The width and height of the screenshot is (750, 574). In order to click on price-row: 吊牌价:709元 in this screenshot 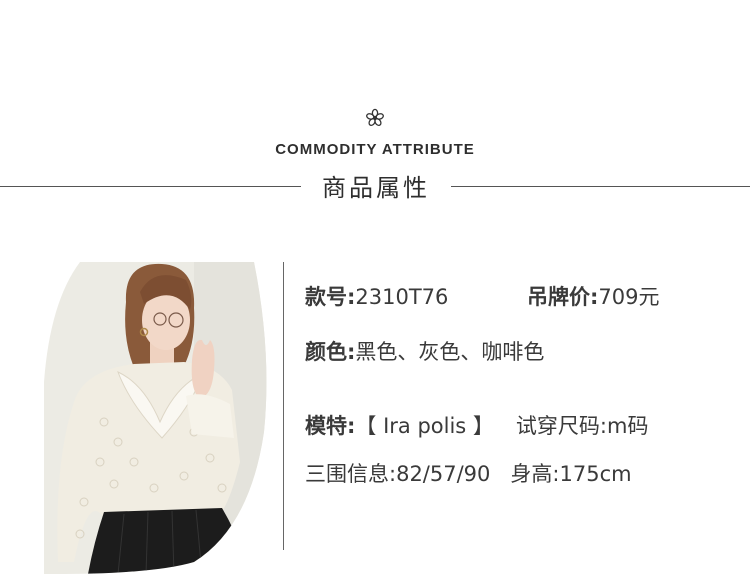, I will do `click(593, 296)`.